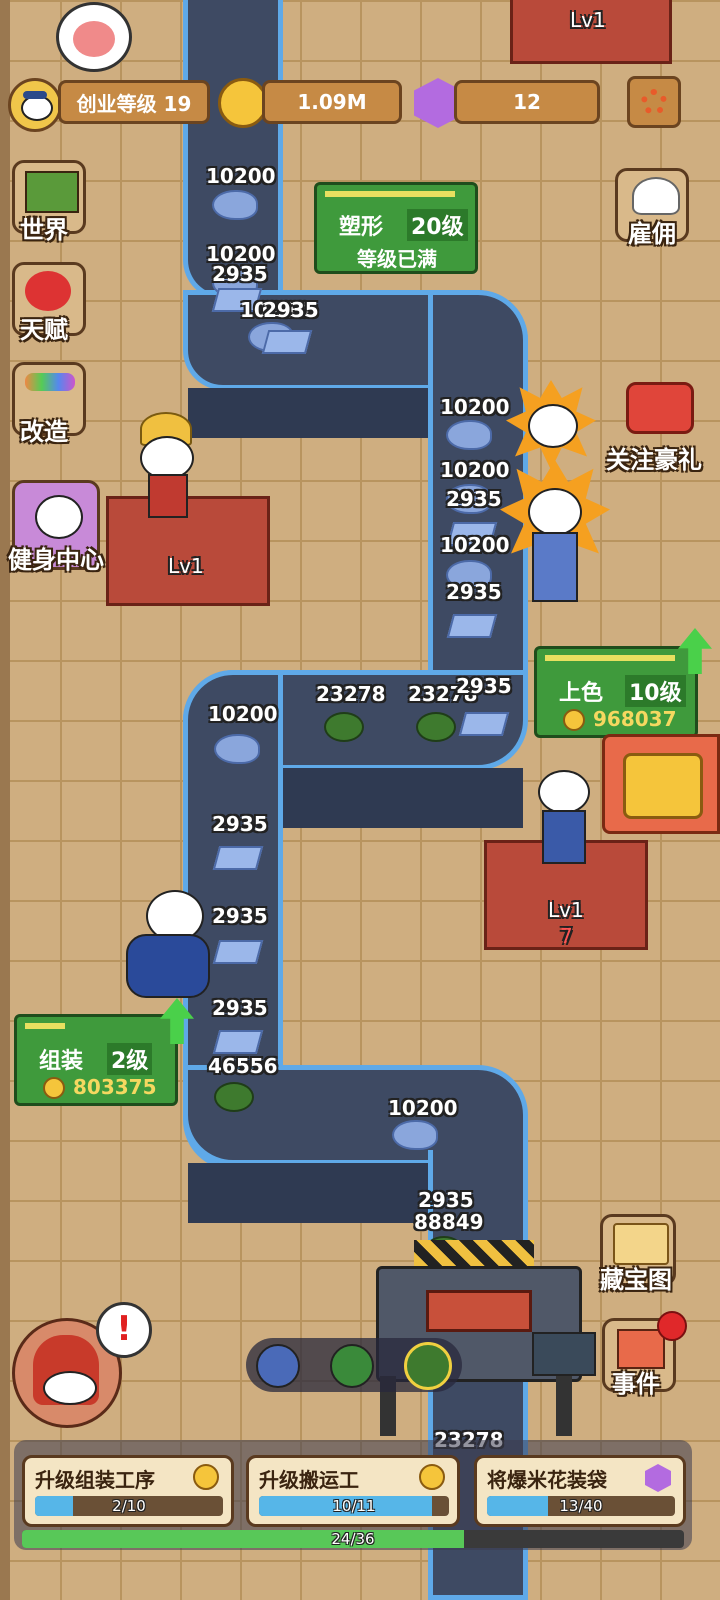 This screenshot has width=720, height=1600. I want to click on talent-label: 天赋, so click(44, 330).